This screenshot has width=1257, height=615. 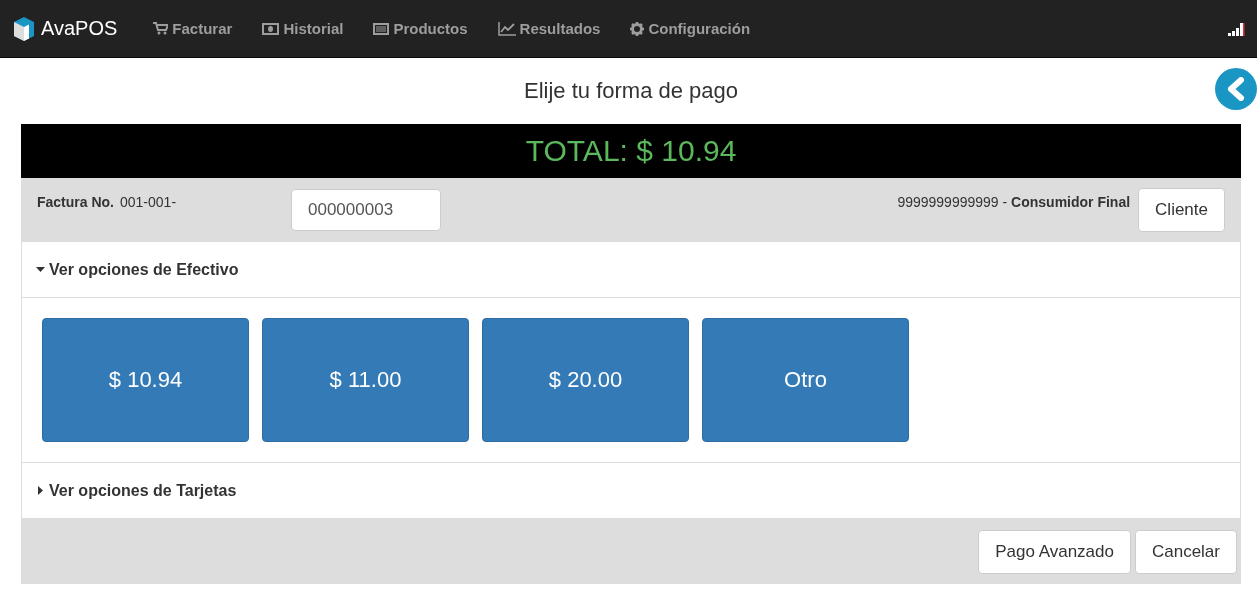 I want to click on chevron-left-icon, so click(x=1236, y=89).